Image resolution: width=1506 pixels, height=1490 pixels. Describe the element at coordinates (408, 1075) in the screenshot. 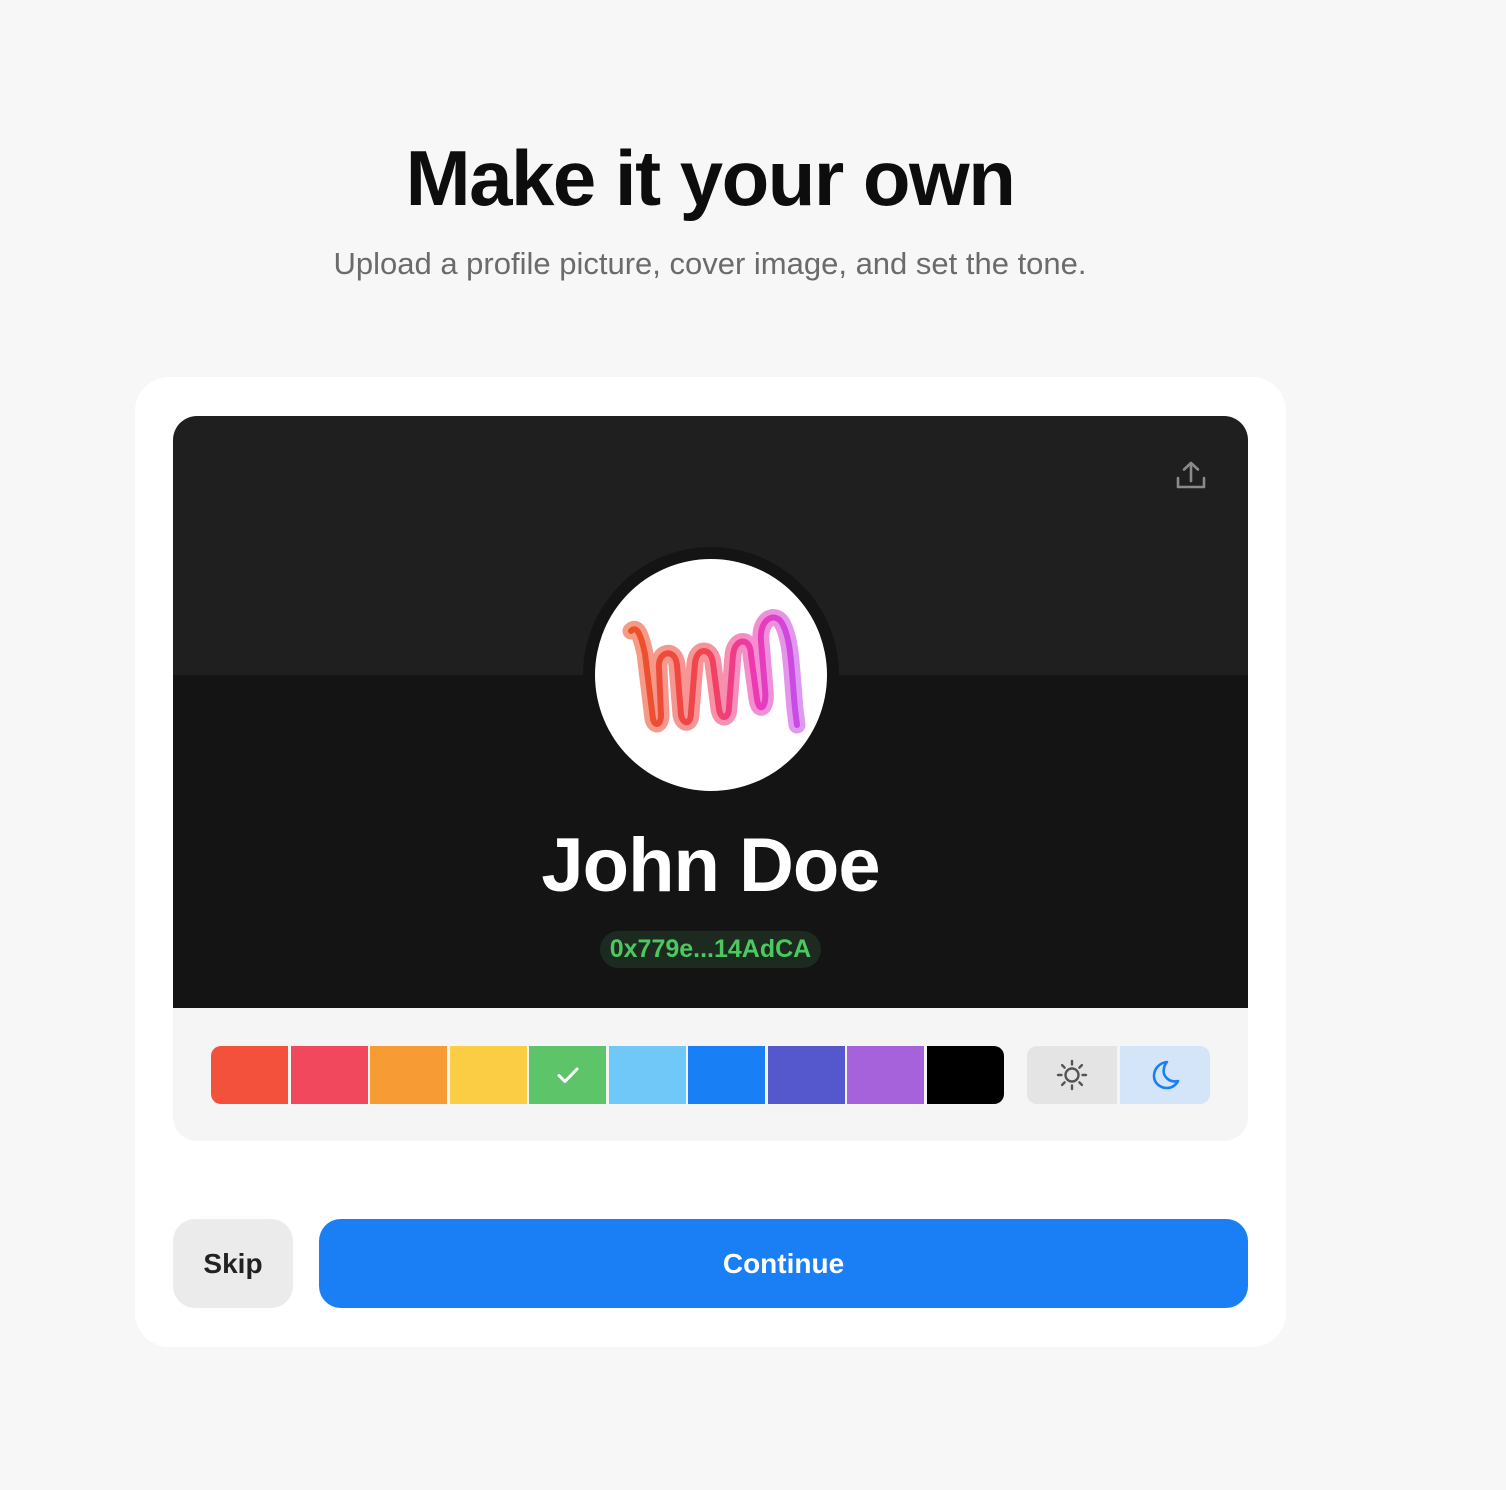

I see `color-swatch-orange` at that location.